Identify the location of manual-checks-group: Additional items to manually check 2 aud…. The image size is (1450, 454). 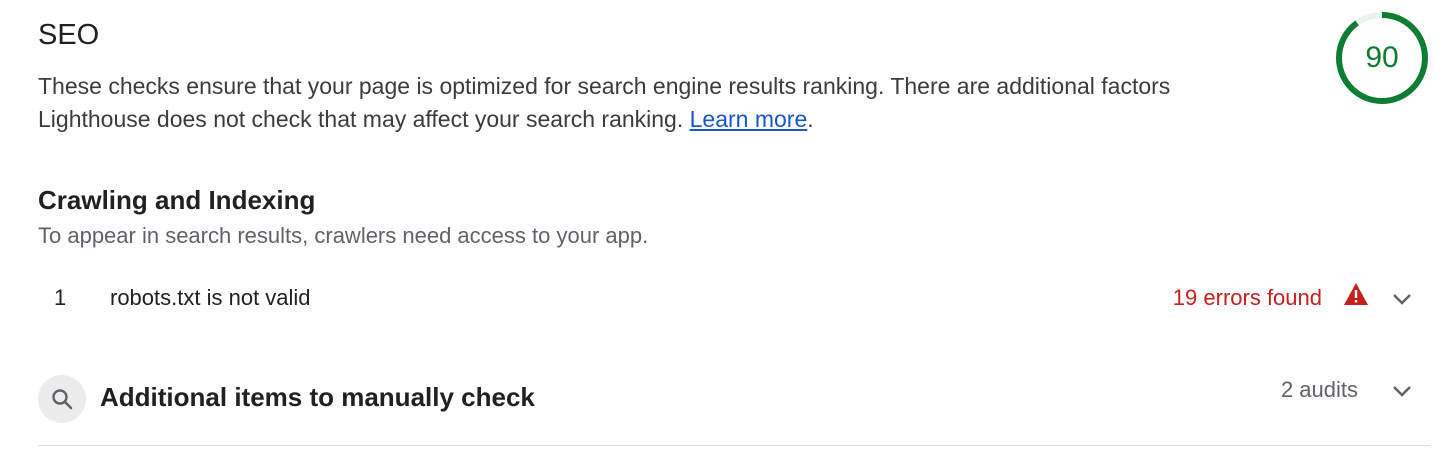
(734, 397).